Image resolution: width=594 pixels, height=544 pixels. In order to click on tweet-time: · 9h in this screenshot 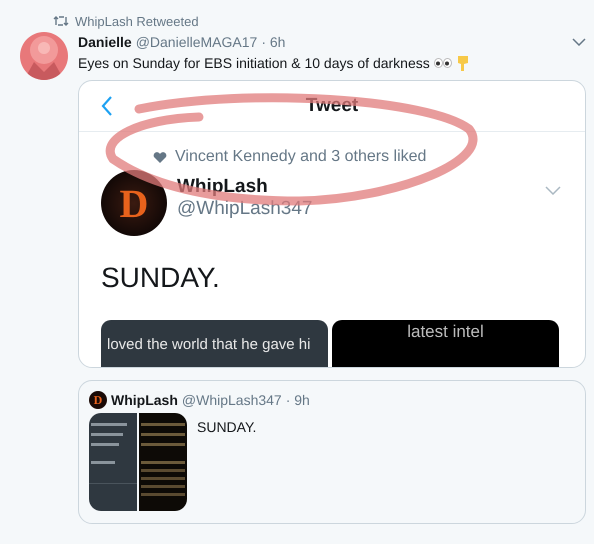, I will do `click(298, 400)`.